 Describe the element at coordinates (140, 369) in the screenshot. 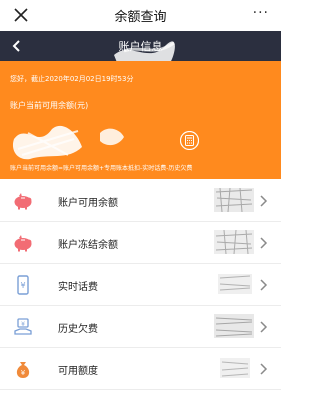

I see `list-item-available-credit: ¥ 可用额度` at that location.